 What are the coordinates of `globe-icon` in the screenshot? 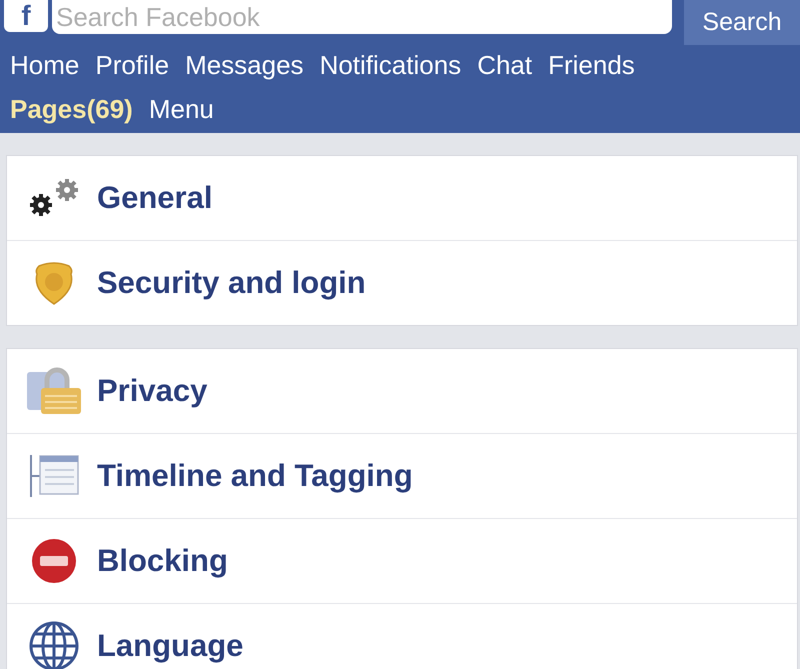 It's located at (54, 644).